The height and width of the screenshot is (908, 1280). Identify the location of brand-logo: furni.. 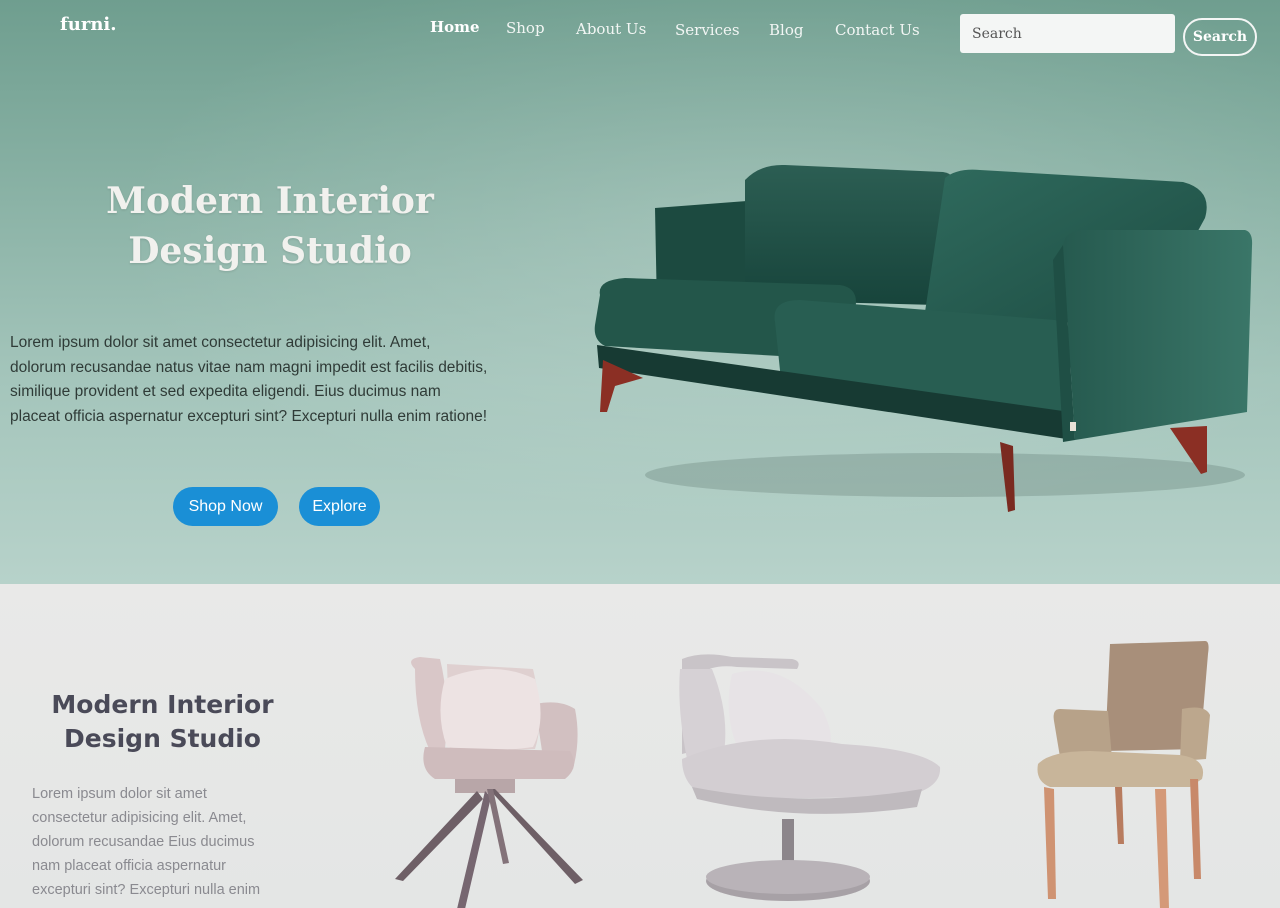
(88, 24).